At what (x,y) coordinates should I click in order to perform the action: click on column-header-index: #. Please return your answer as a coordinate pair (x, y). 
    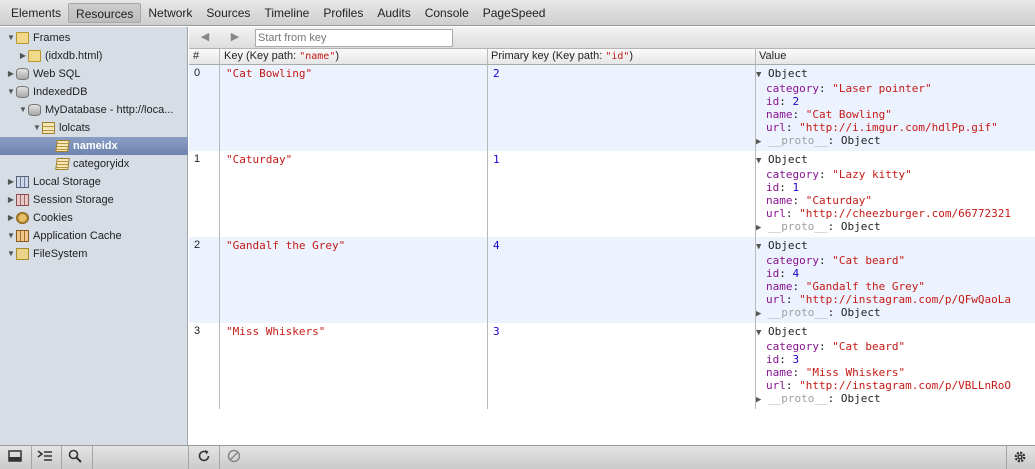
    Looking at the image, I should click on (194, 57).